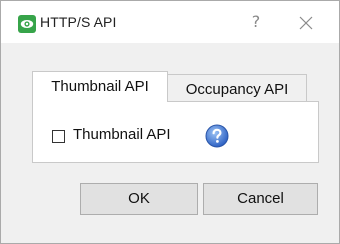 This screenshot has height=244, width=340. I want to click on help-button: ?, so click(256, 22).